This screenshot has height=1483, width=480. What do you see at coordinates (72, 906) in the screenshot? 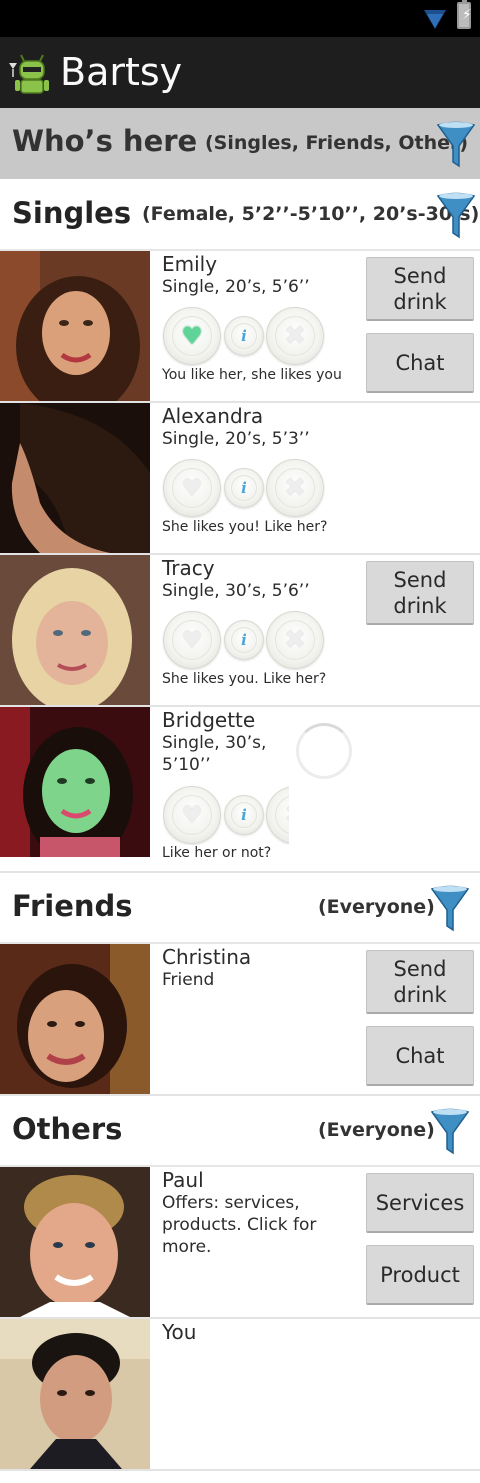
I see `friends-title: Friends` at bounding box center [72, 906].